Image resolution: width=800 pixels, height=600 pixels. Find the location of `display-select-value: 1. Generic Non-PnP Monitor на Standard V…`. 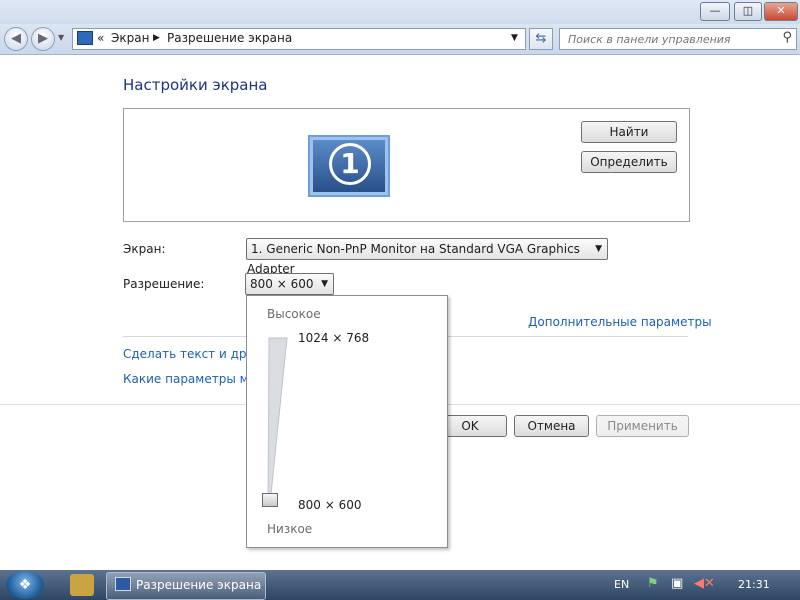

display-select-value: 1. Generic Non-PnP Monitor на Standard V… is located at coordinates (413, 259).